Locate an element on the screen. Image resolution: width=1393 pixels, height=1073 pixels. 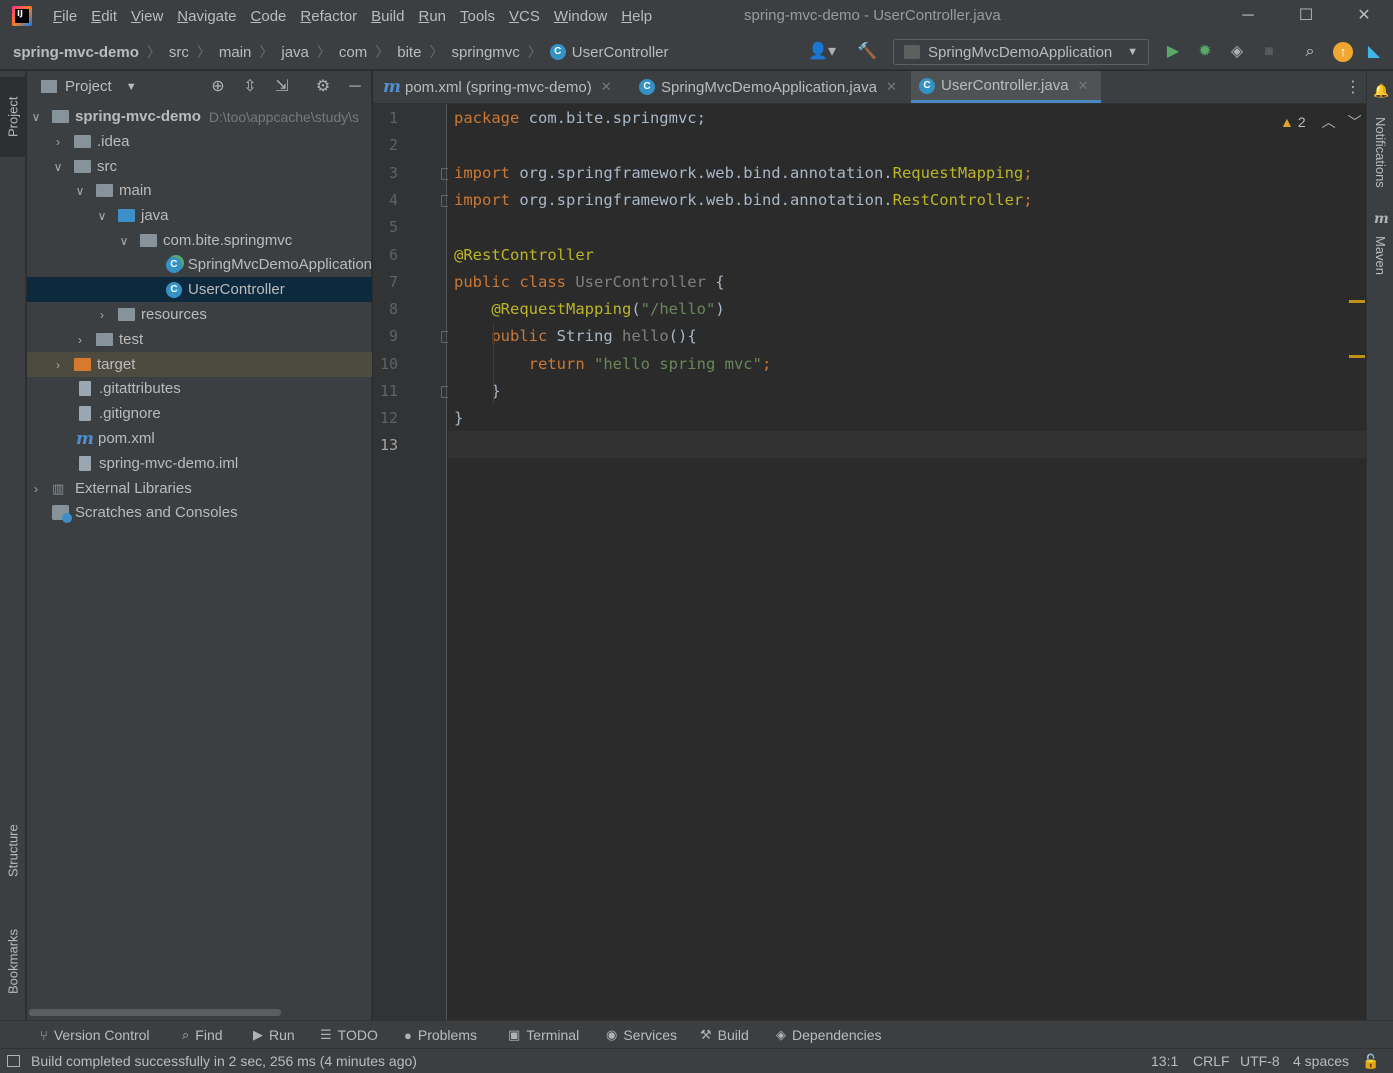
project-panel-header: Project ▼ ⊕ ⇳ ⇲ ⚙ ─ is located at coordinates (199, 87).